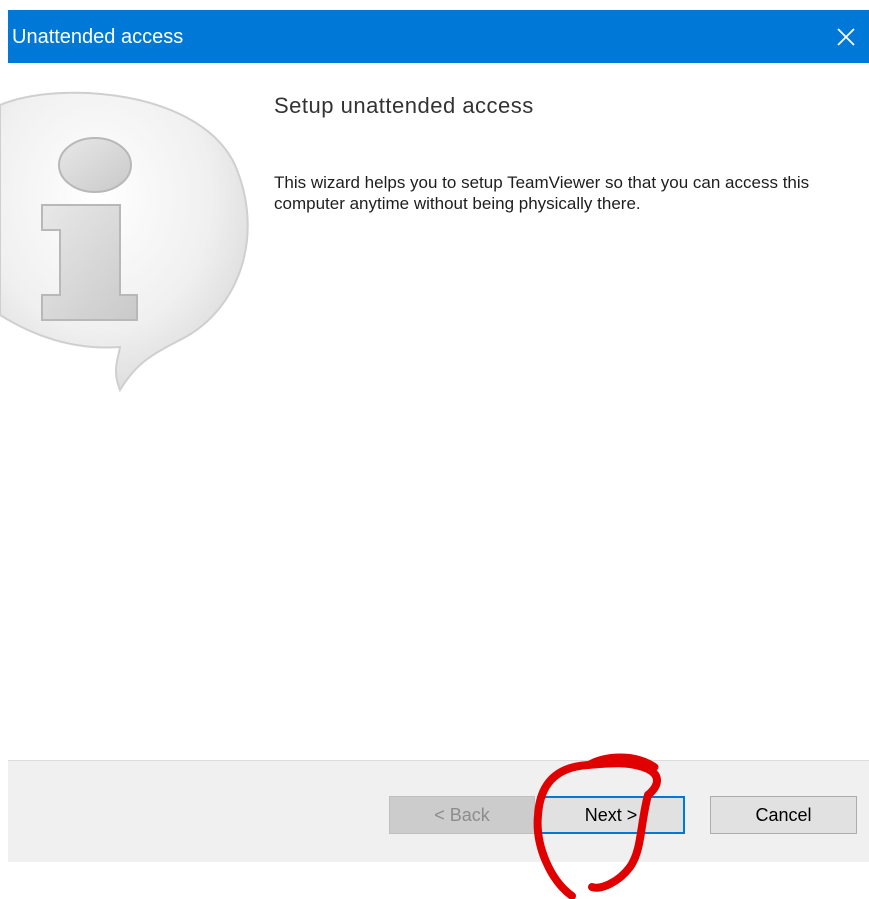 The image size is (869, 899). I want to click on info-speech-bubble-icon, so click(124, 242).